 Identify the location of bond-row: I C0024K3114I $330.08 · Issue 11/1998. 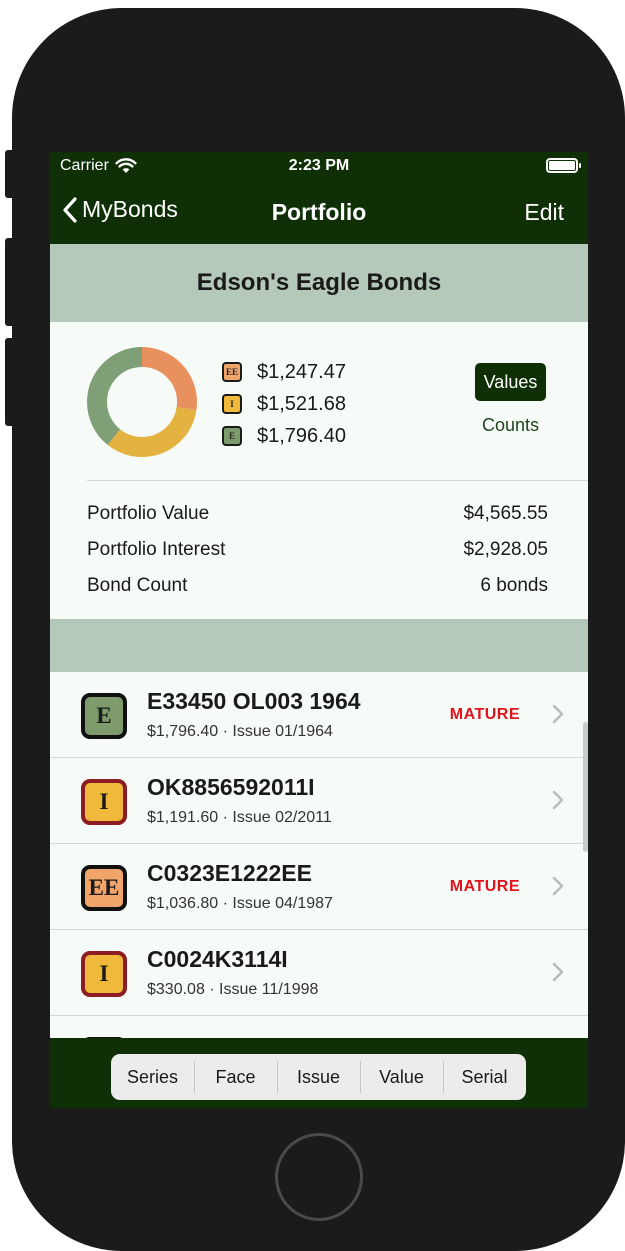
(319, 973).